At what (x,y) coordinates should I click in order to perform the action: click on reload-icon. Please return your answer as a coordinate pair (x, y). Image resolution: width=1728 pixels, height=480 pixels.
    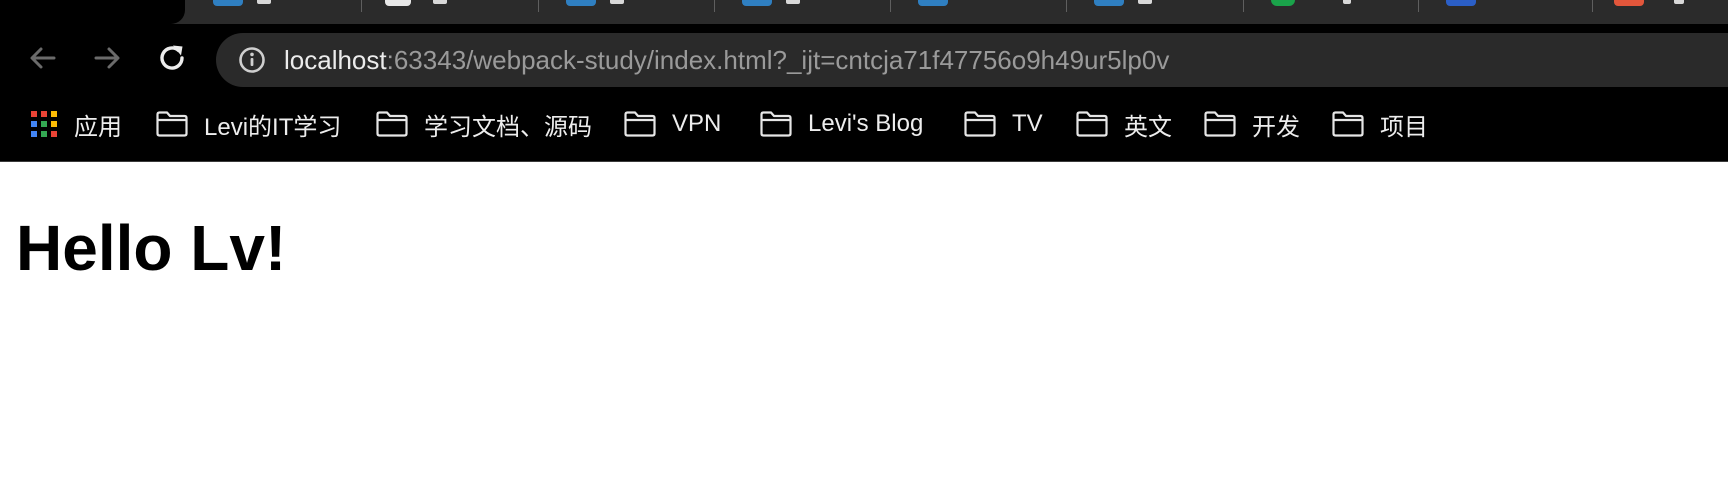
    Looking at the image, I should click on (172, 57).